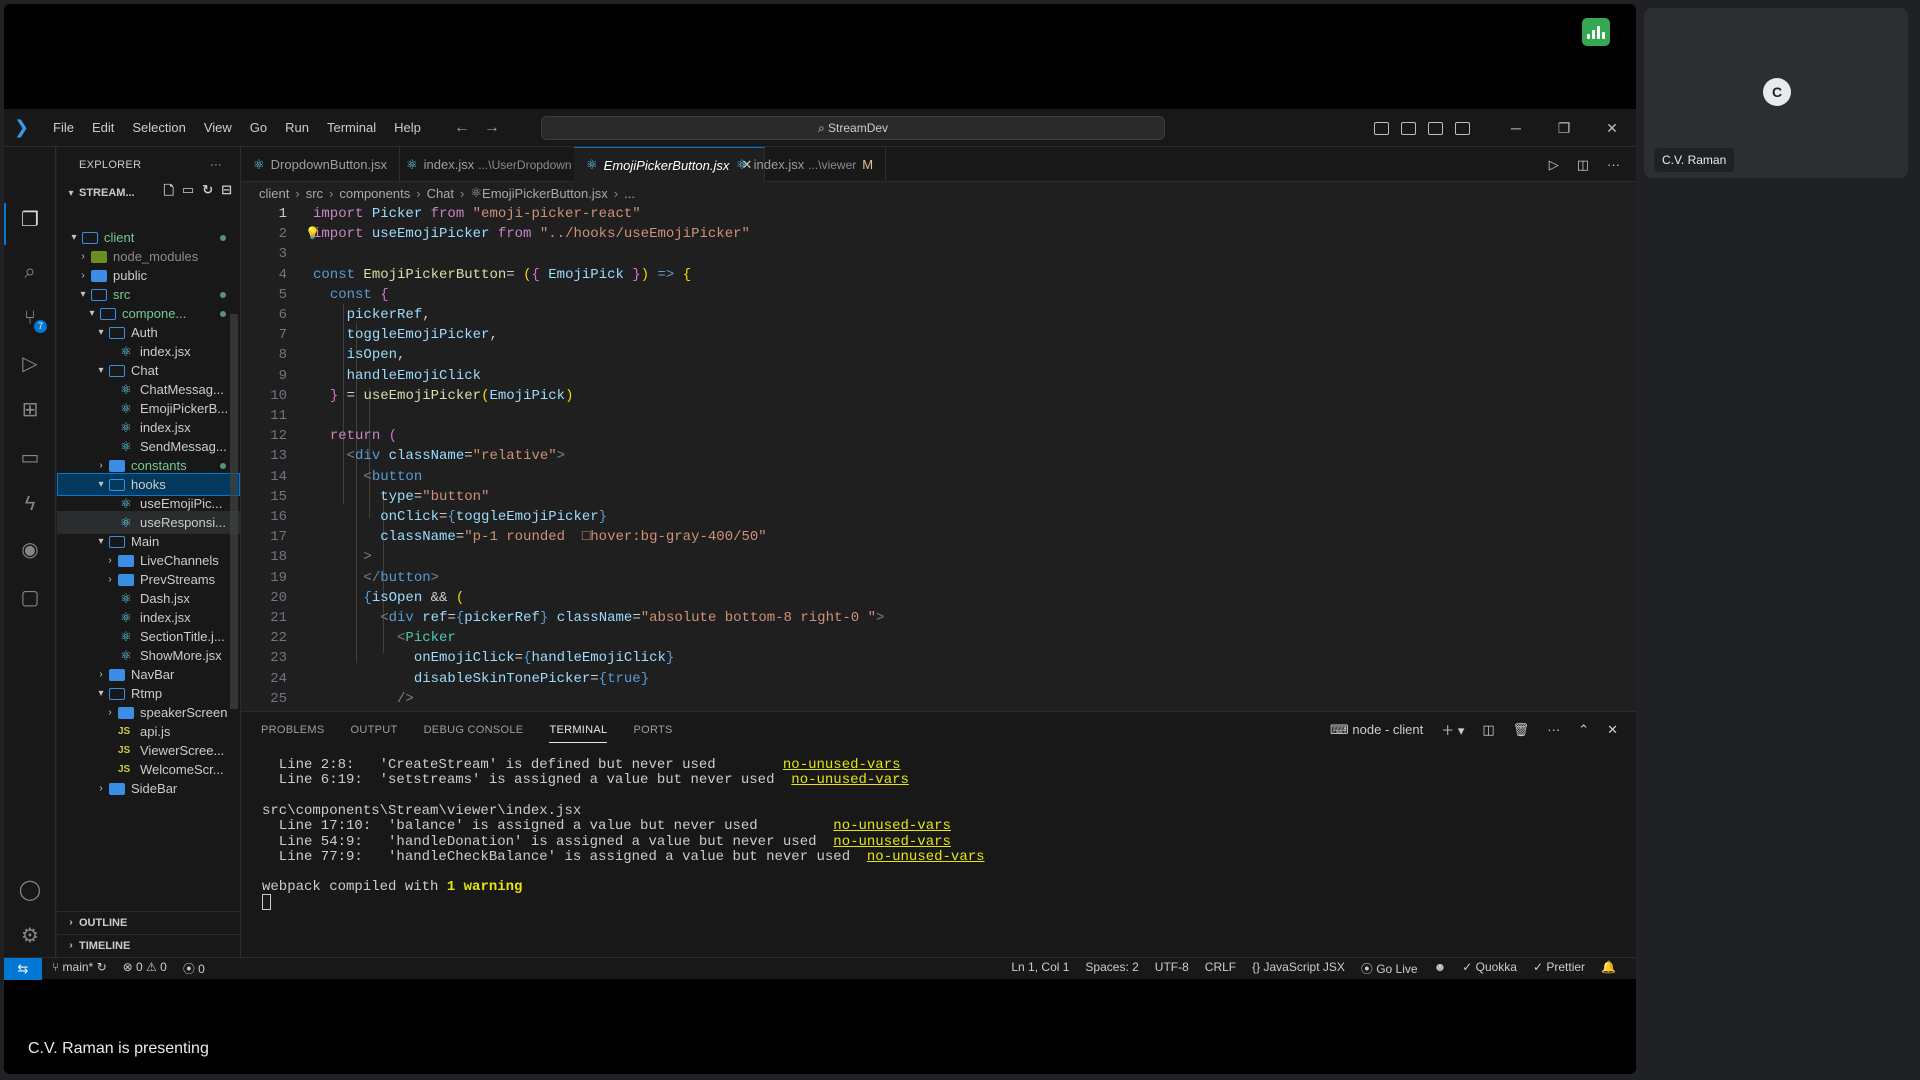 This screenshot has width=1920, height=1080. What do you see at coordinates (103, 127) in the screenshot?
I see `menu-item-edit: Edit` at bounding box center [103, 127].